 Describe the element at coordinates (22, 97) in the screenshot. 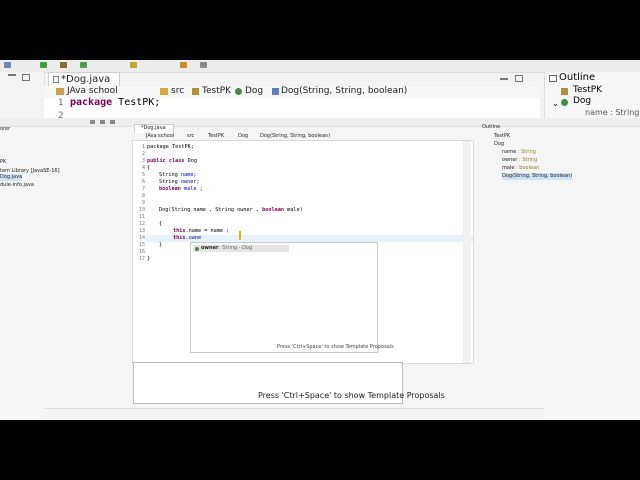

I see `package-explorer-partial` at that location.